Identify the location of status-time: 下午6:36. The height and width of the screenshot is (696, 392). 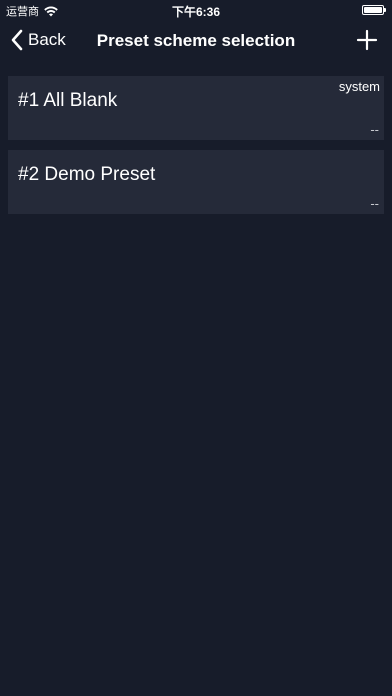
(196, 12).